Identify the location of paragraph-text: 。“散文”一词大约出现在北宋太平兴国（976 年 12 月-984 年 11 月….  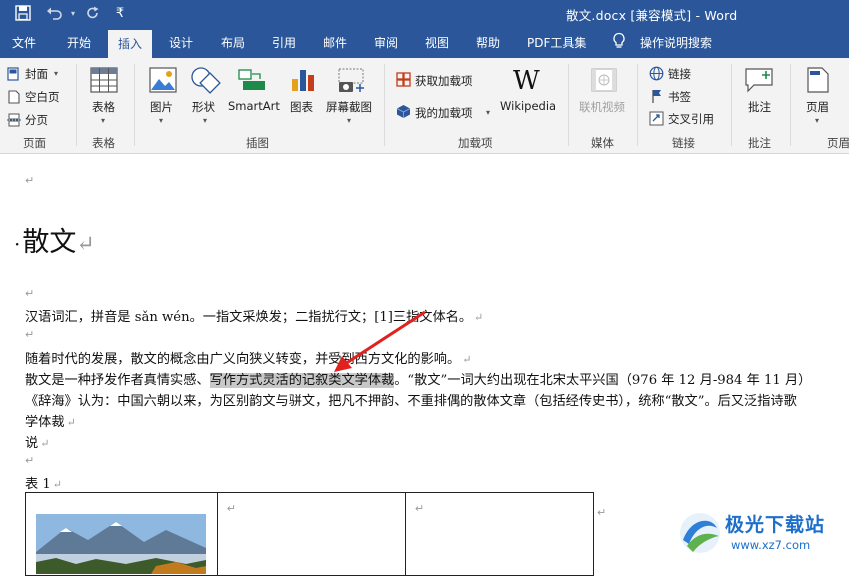
(603, 380).